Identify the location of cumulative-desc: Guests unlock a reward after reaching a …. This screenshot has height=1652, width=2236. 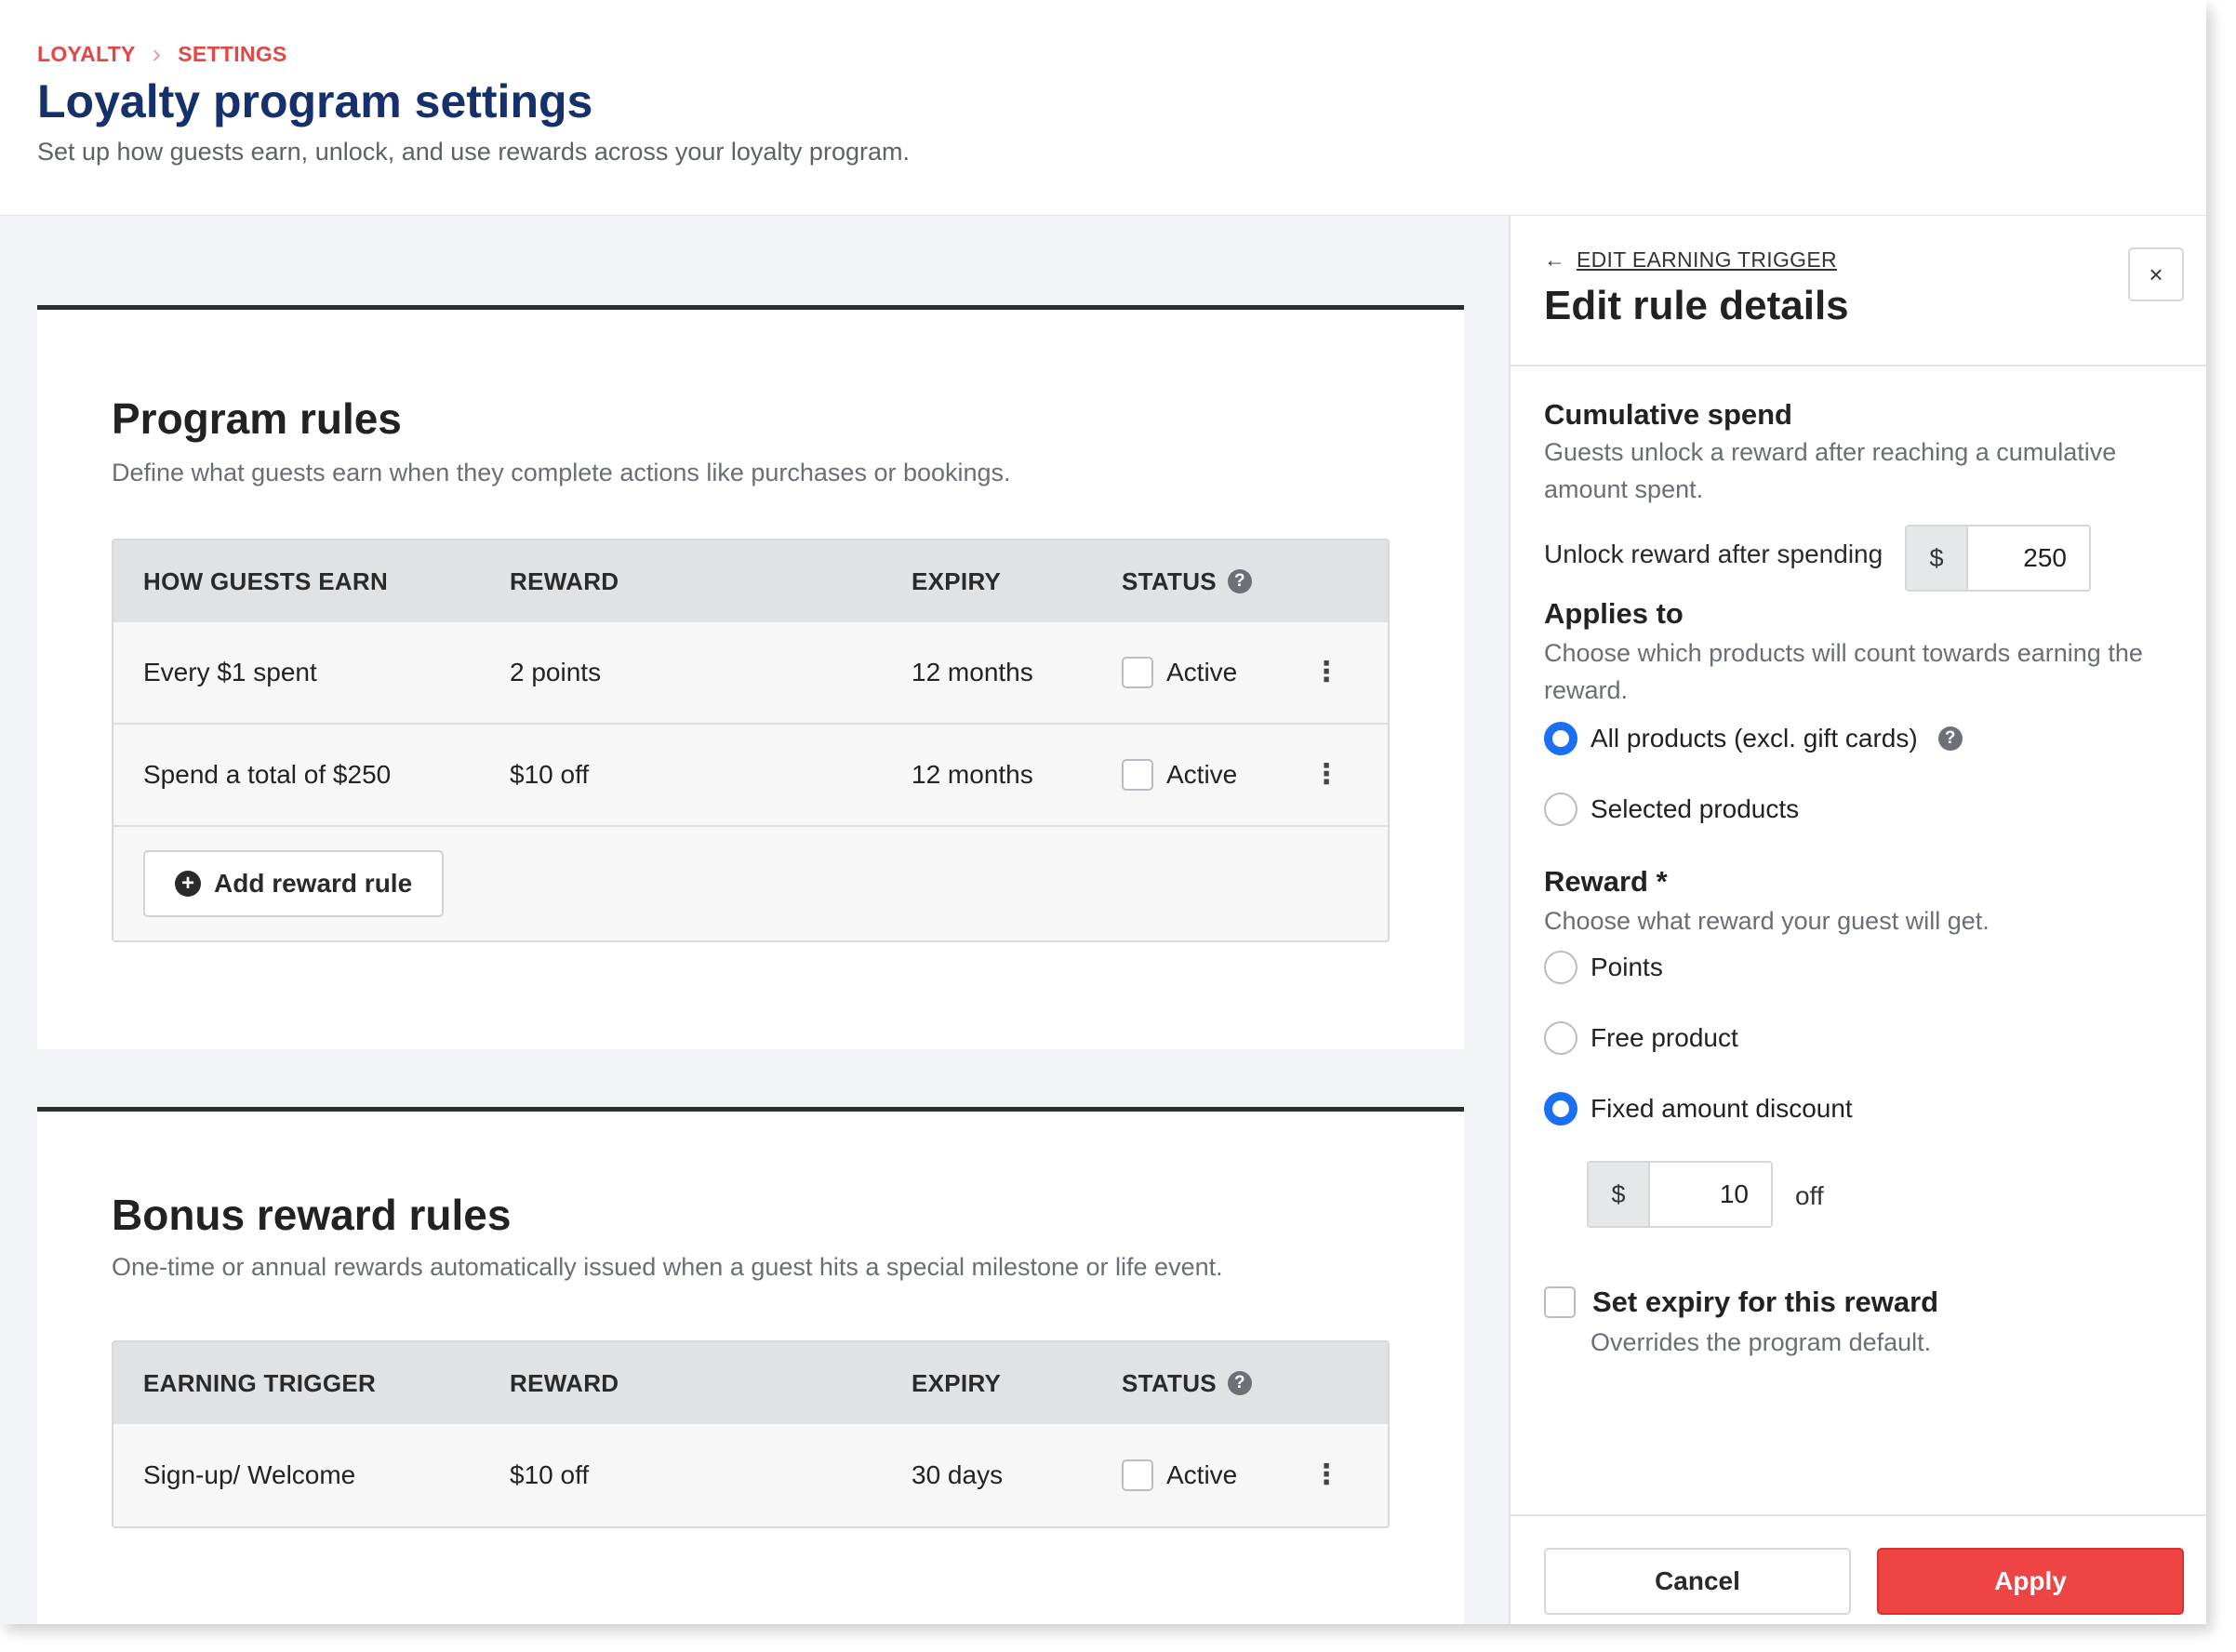
(1830, 470).